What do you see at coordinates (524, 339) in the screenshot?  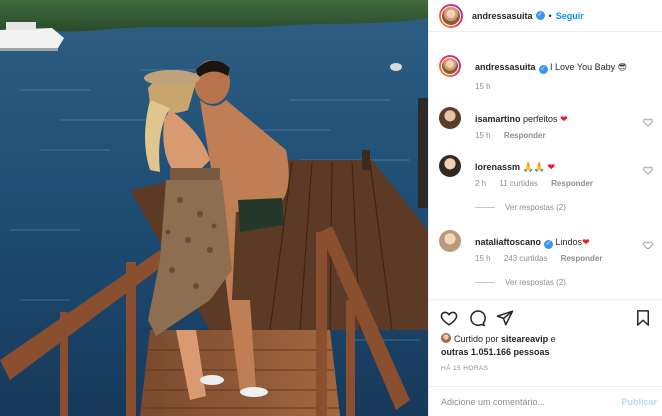 I see `liker-username: siteareavip` at bounding box center [524, 339].